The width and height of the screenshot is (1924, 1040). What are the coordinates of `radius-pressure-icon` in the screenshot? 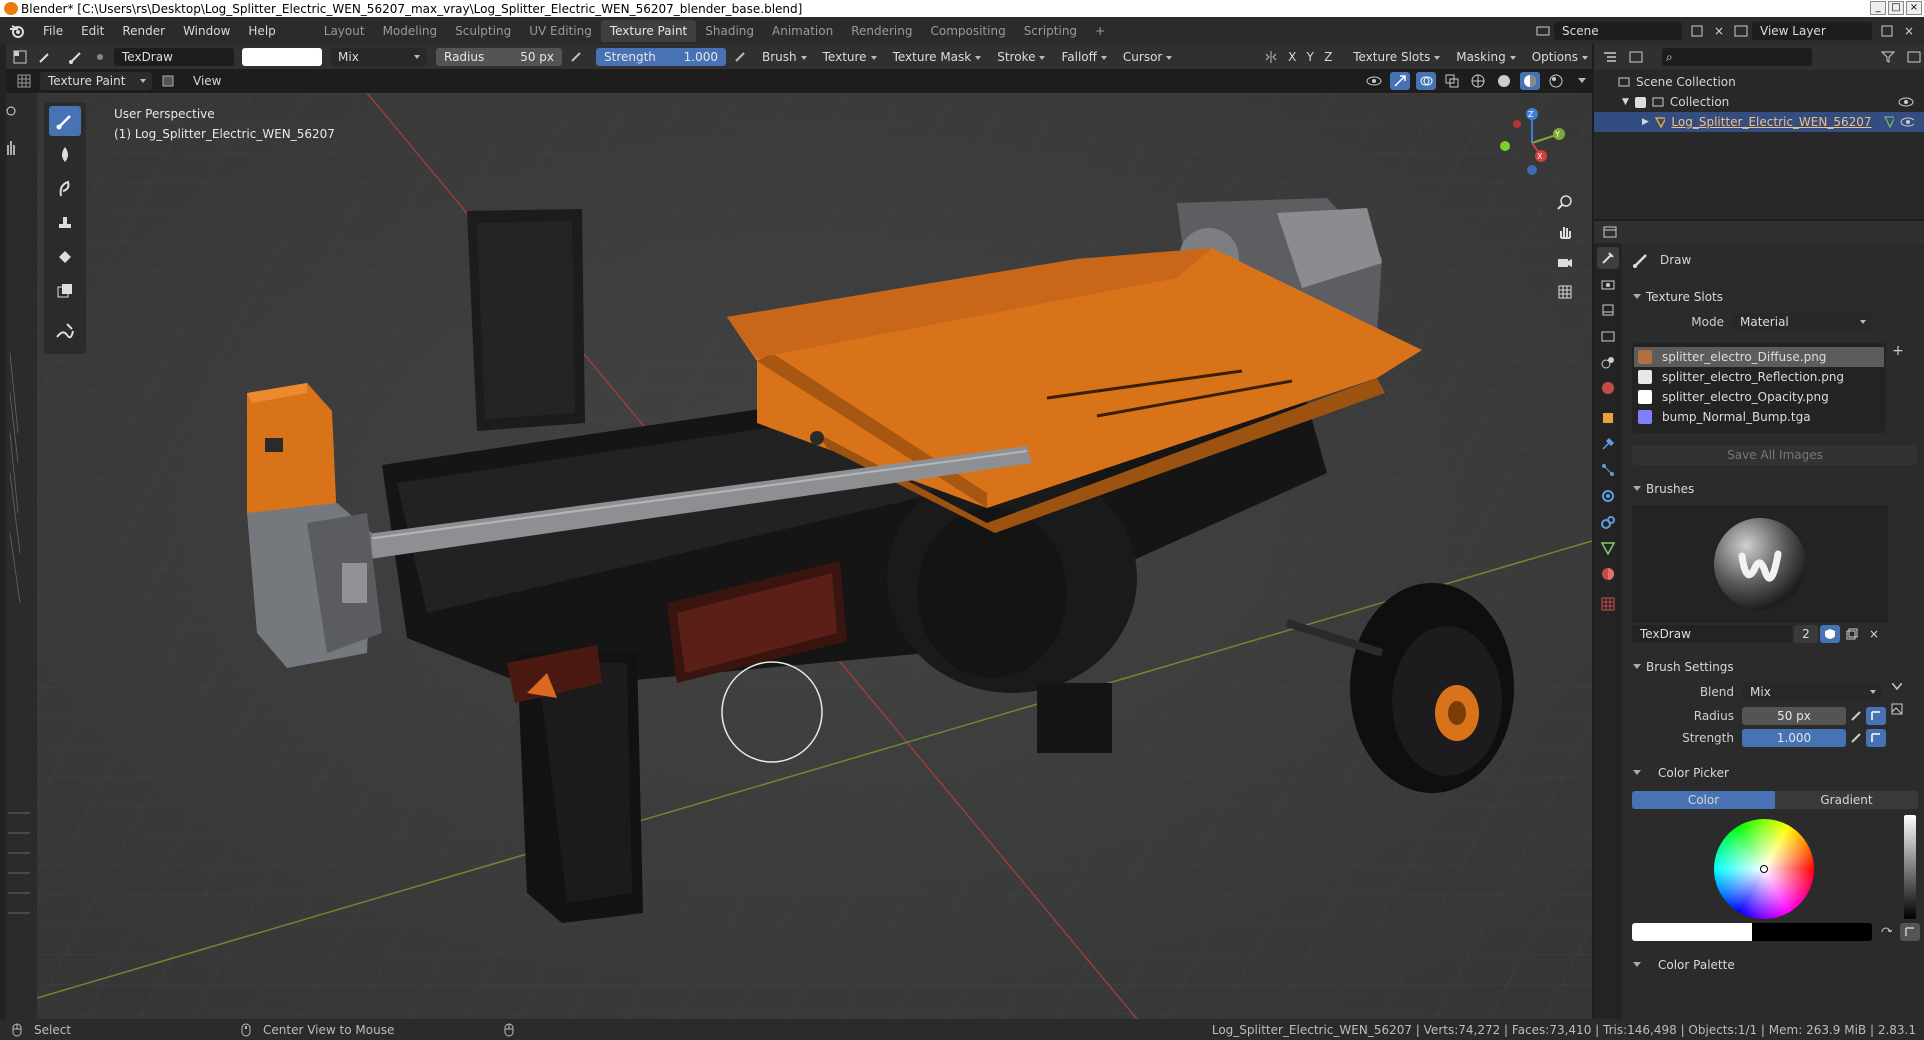 It's located at (576, 57).